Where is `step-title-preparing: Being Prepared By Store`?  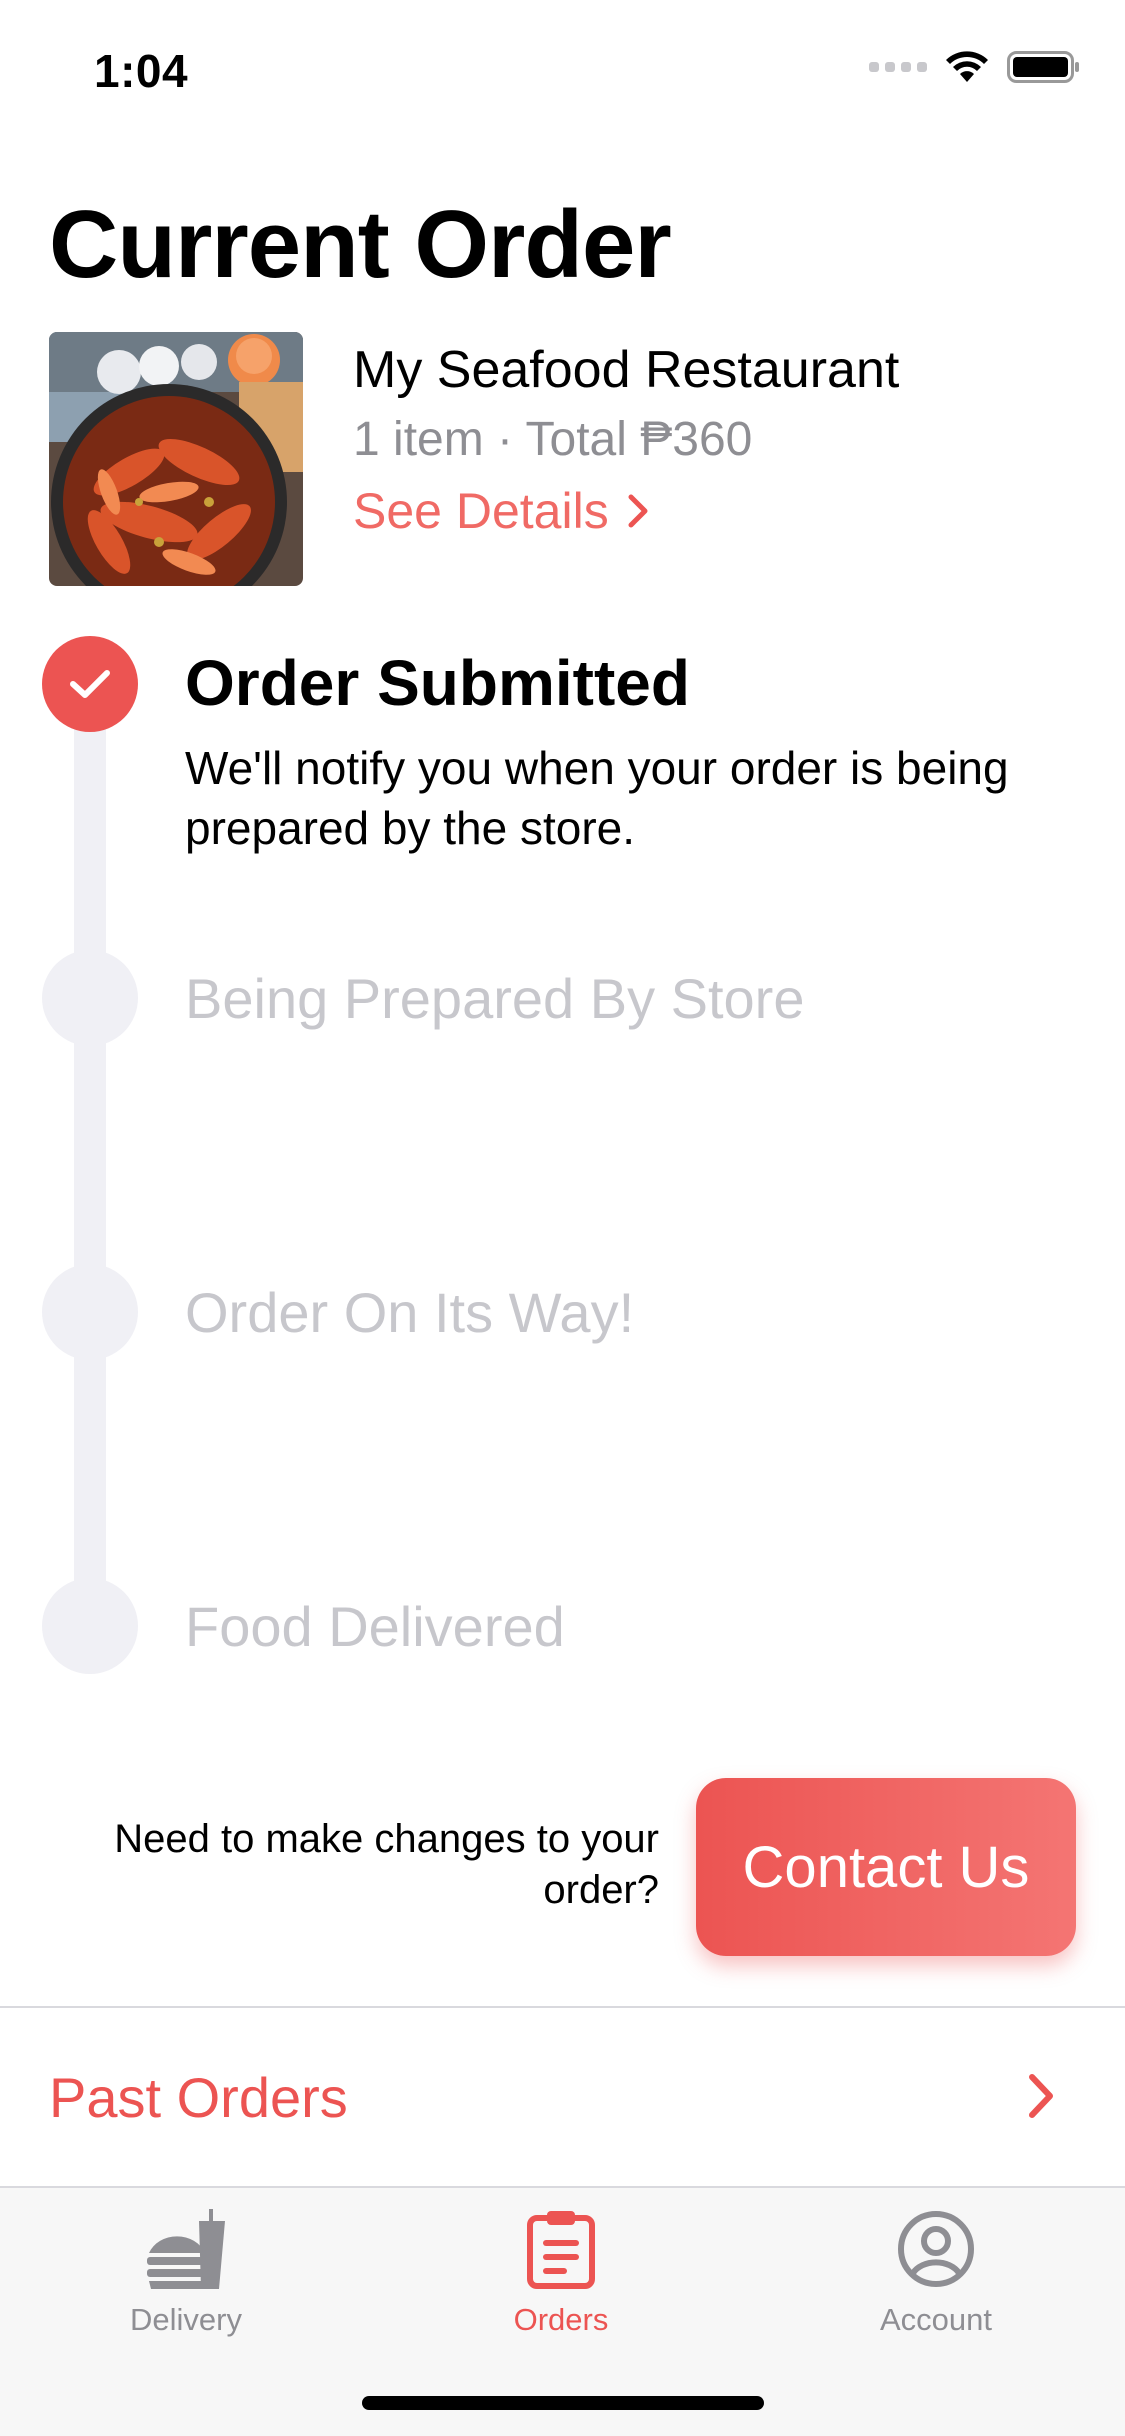
step-title-preparing: Being Prepared By Store is located at coordinates (495, 998).